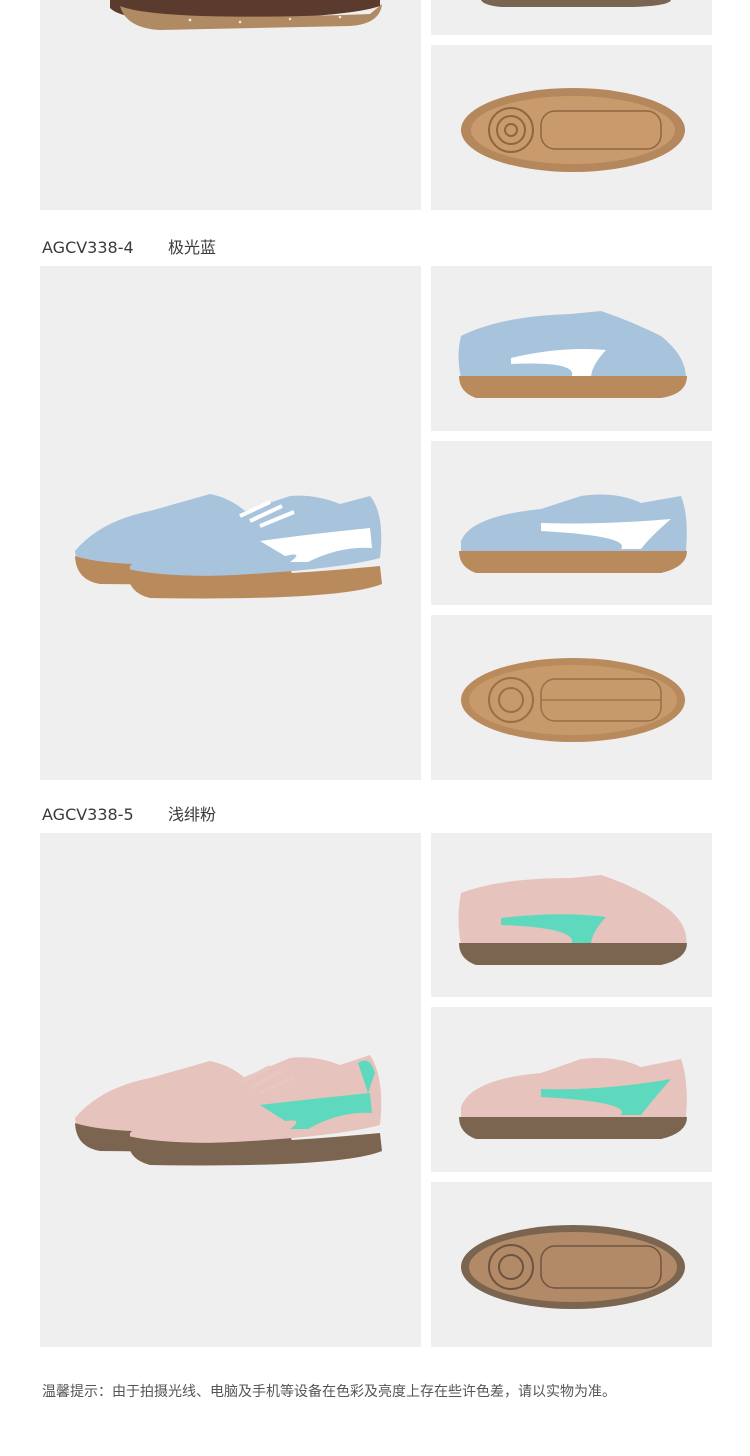 The height and width of the screenshot is (1456, 750). What do you see at coordinates (88, 814) in the screenshot?
I see `variant-code: AGCV338-5` at bounding box center [88, 814].